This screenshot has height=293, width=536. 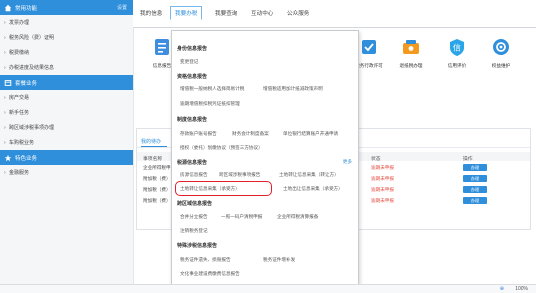 I want to click on star-icon, so click(x=8, y=157).